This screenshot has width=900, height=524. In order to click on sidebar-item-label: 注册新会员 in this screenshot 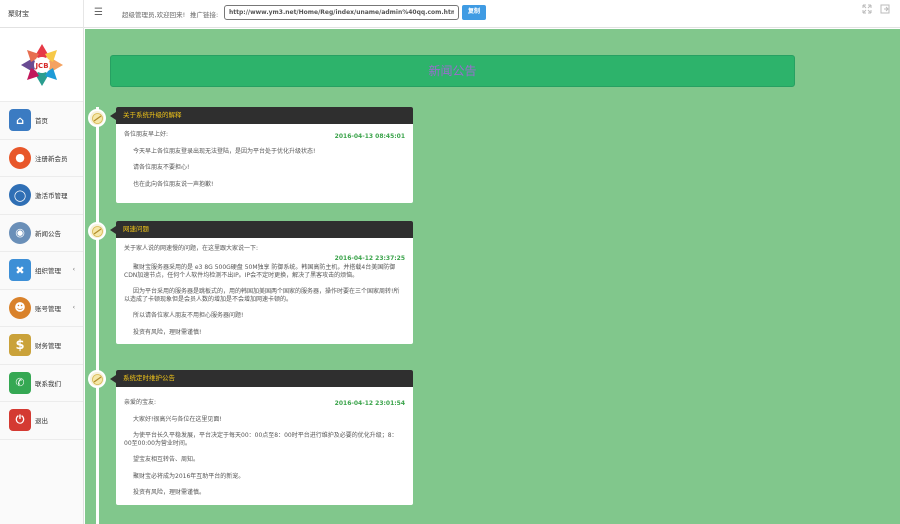, I will do `click(51, 158)`.